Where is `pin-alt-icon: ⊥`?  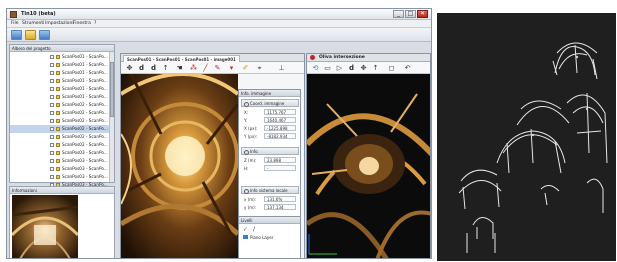
pin-alt-icon: ⊥ is located at coordinates (281, 68).